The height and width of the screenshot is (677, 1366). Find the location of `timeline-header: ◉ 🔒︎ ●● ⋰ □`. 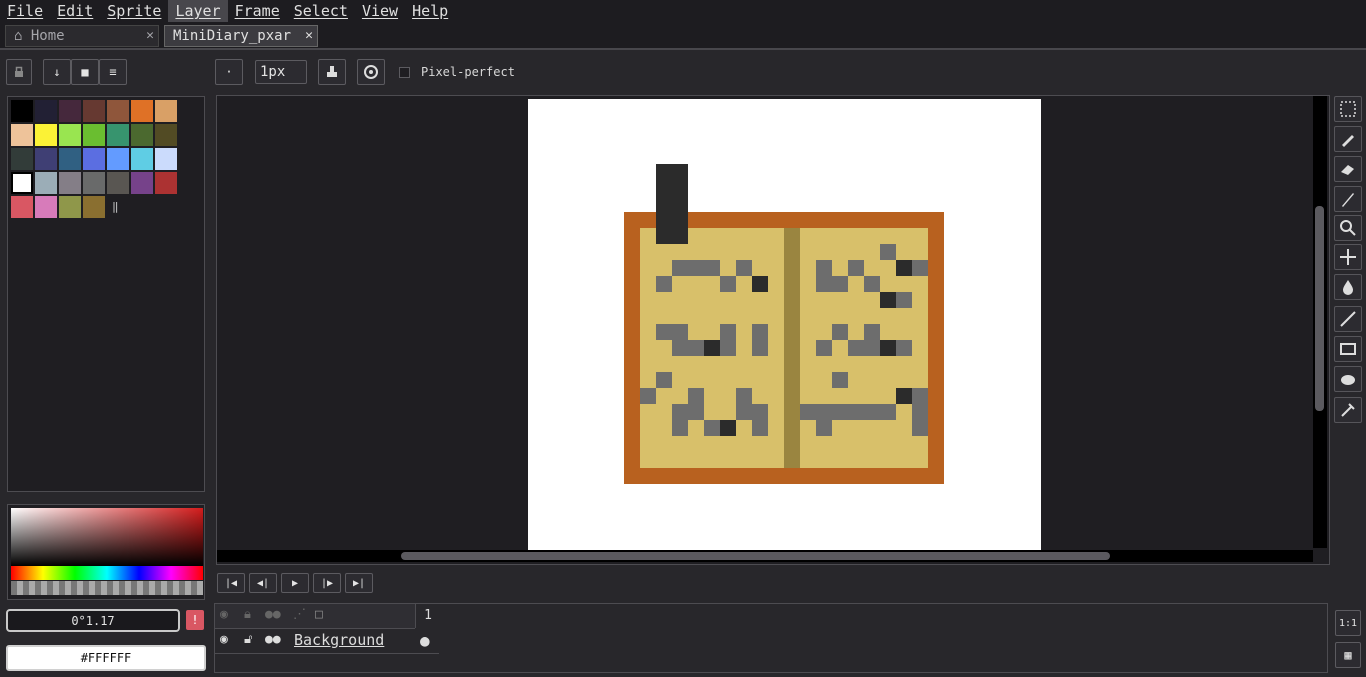

timeline-header: ◉ 🔒︎ ●● ⋰ □ is located at coordinates (315, 616).